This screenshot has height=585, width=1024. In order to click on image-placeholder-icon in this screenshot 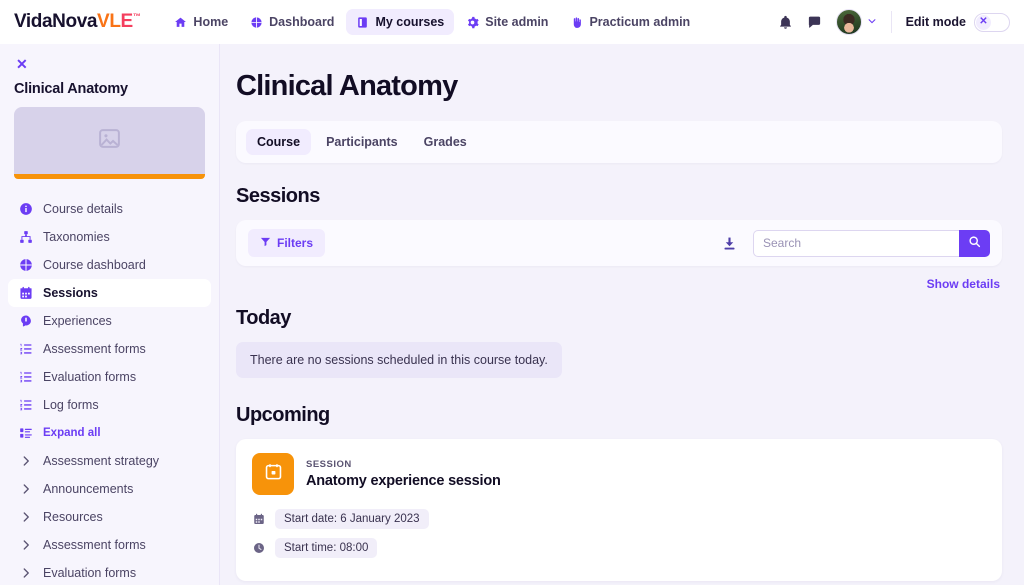, I will do `click(109, 141)`.